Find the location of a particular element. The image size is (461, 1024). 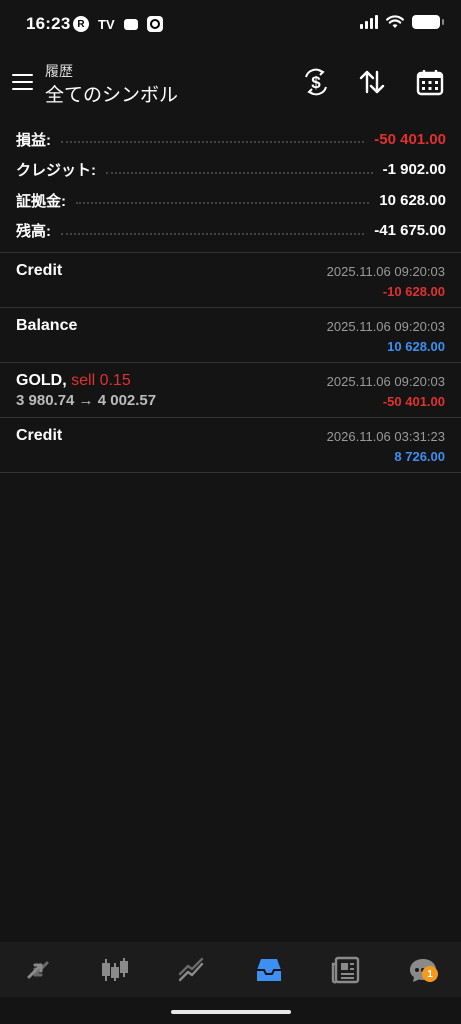

summary-label: 損益: is located at coordinates (33, 140).